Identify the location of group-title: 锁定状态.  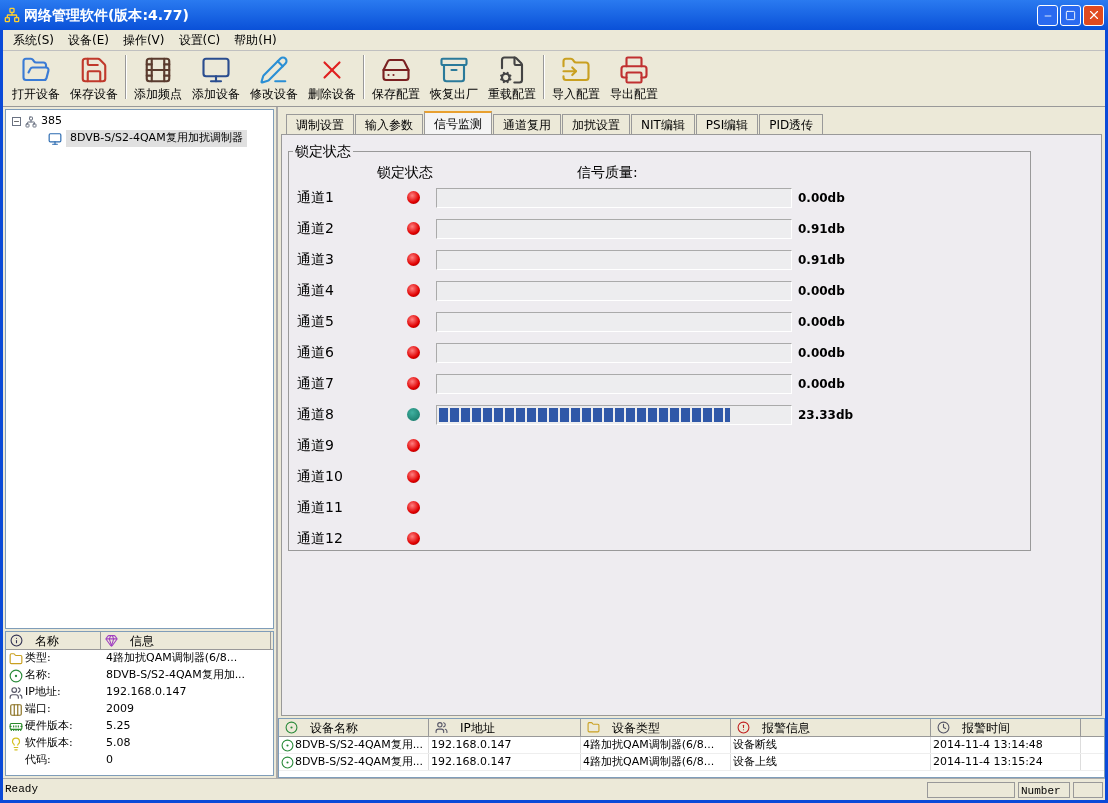
(323, 151).